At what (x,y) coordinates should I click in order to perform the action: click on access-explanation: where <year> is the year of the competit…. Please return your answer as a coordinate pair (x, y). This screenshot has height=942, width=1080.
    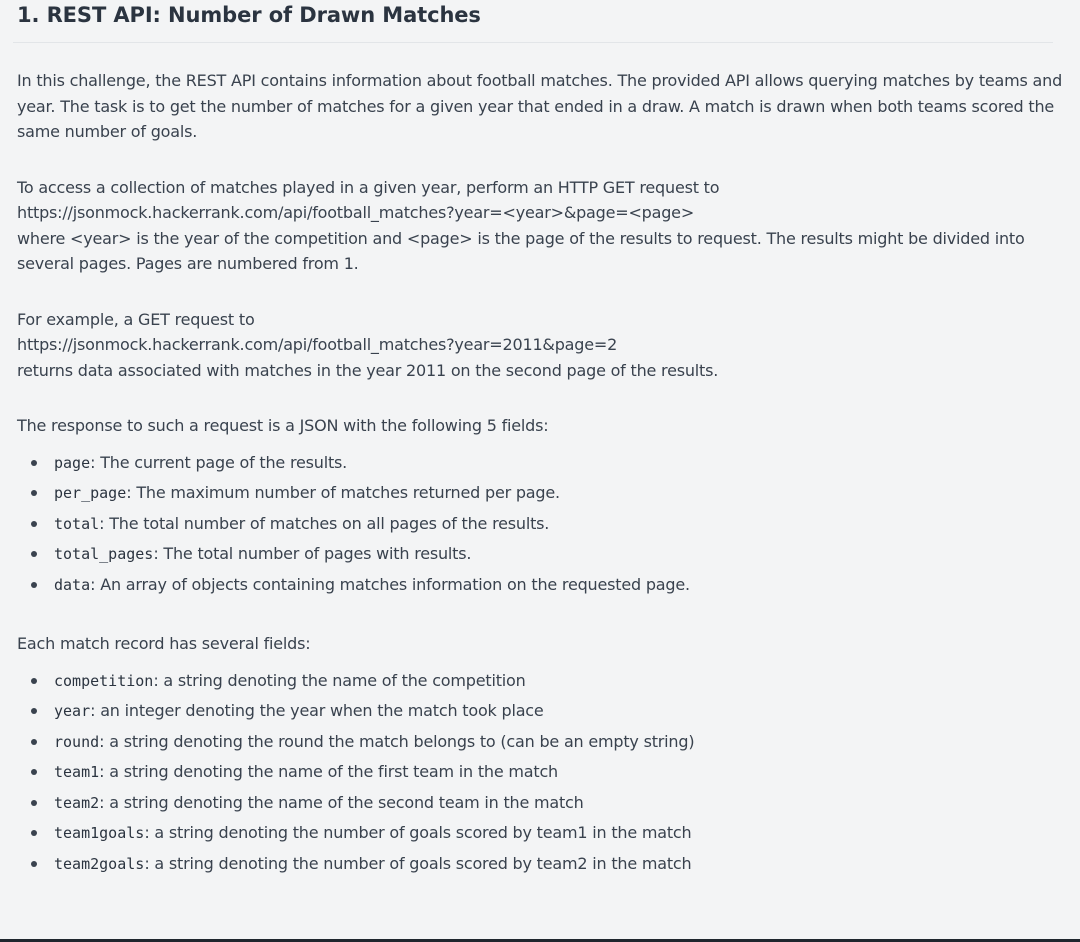
    Looking at the image, I should click on (521, 251).